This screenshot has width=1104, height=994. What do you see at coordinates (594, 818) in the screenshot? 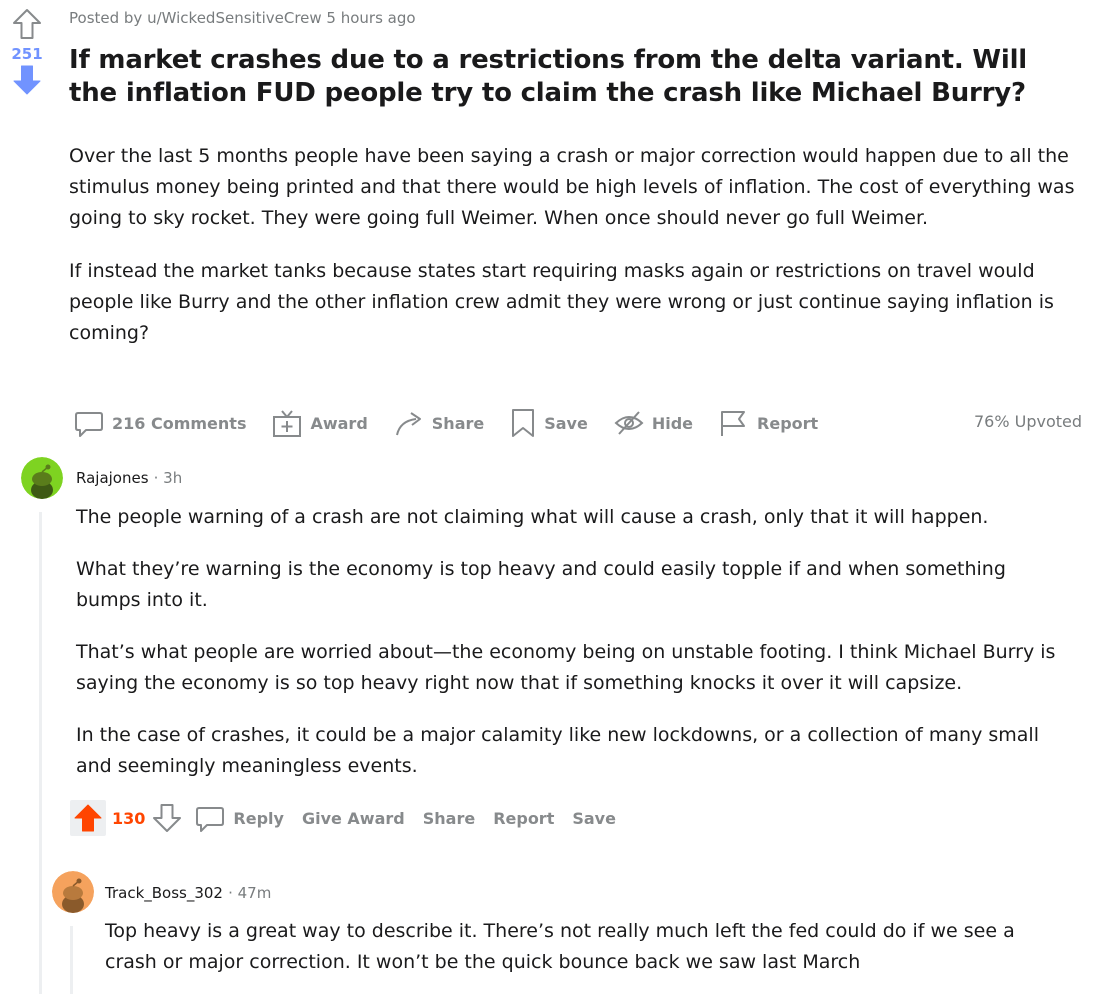
I see `comment-save-button: Save` at bounding box center [594, 818].